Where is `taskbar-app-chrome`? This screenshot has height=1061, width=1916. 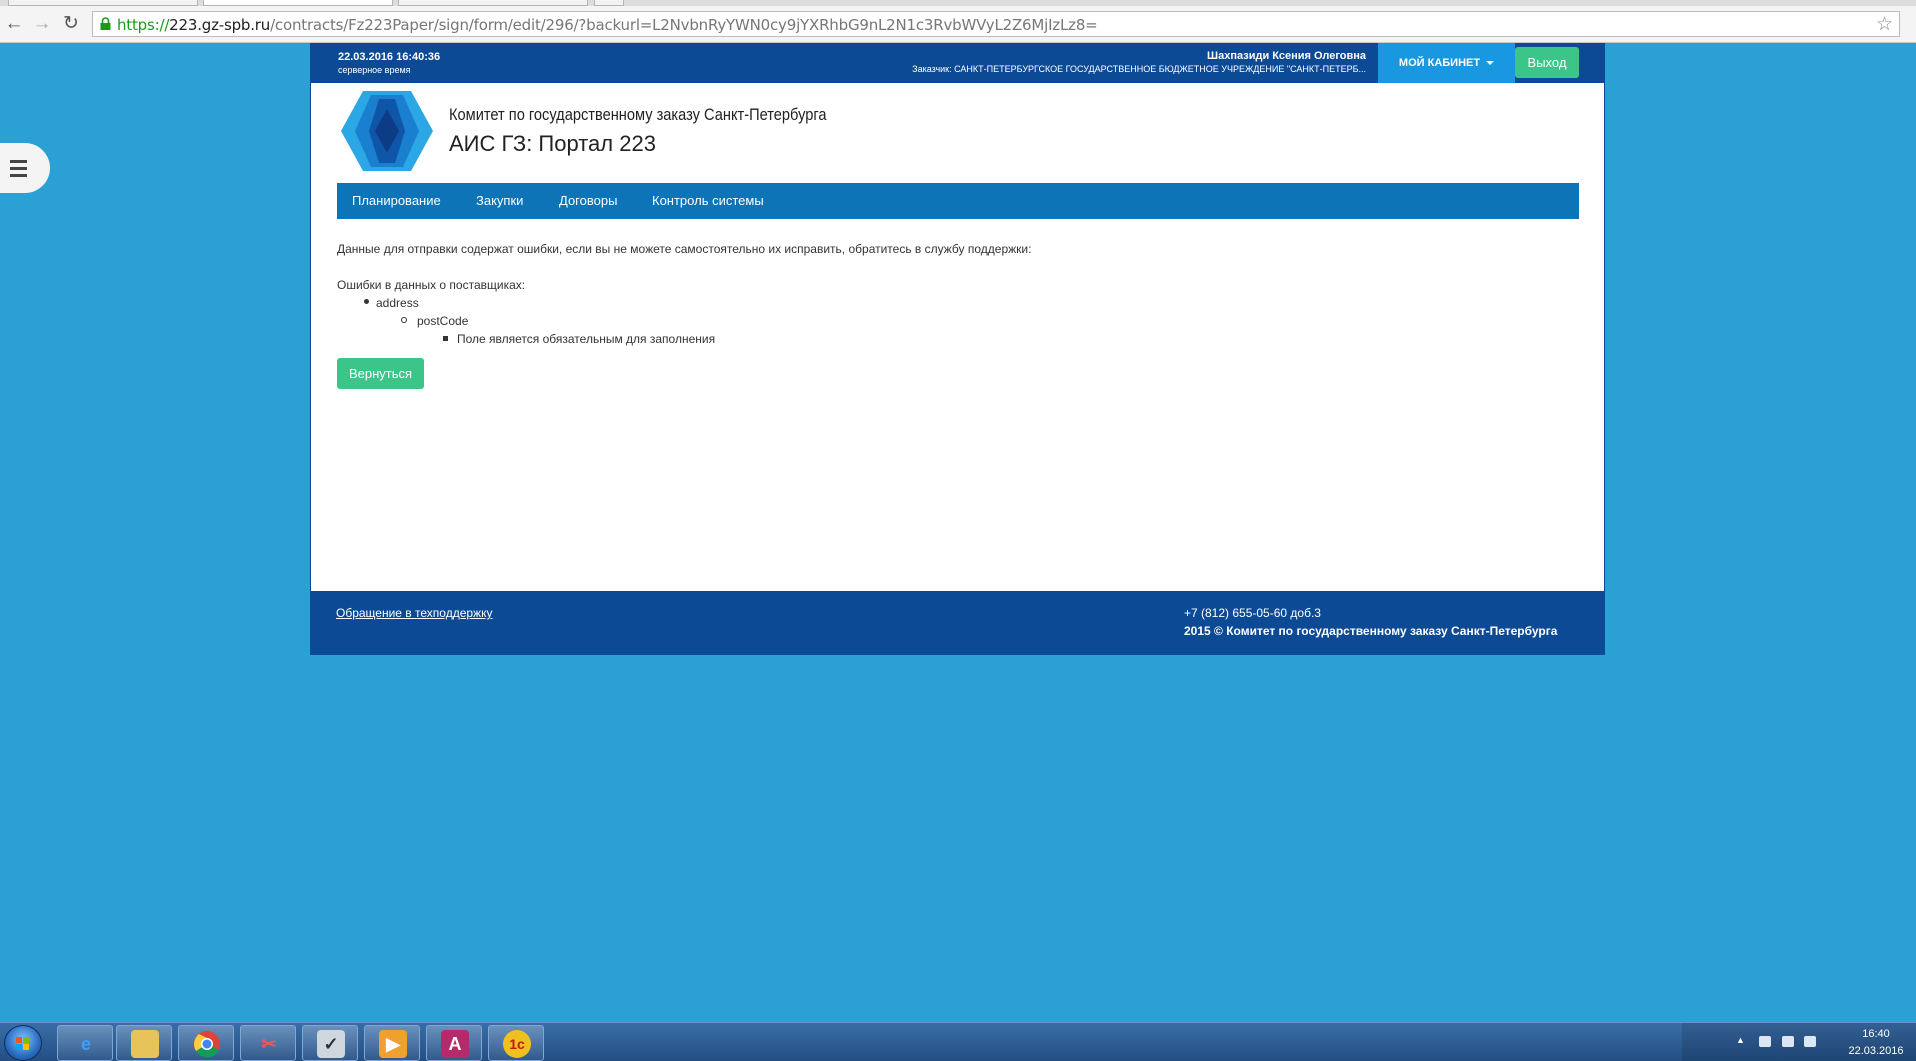 taskbar-app-chrome is located at coordinates (206, 1043).